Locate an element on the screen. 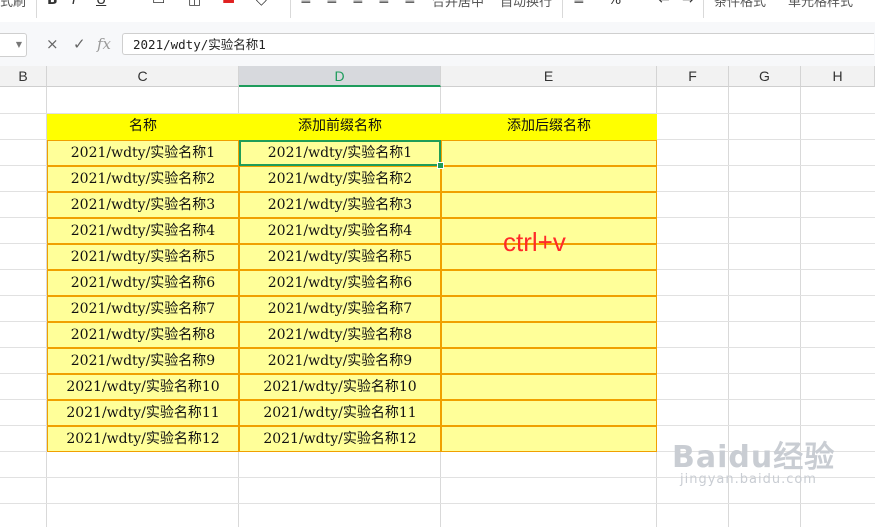 Image resolution: width=875 pixels, height=527 pixels. table-cell-c: 2021/wdty/实验名称8 is located at coordinates (143, 335).